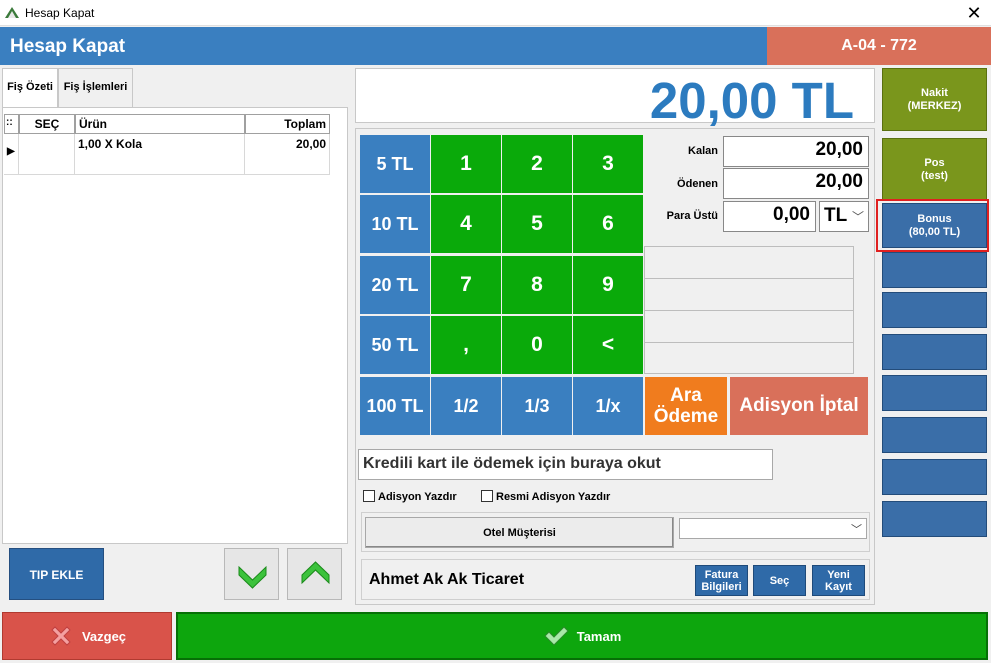  Describe the element at coordinates (838, 574) in the screenshot. I see `yeni-label-1: Yeni` at that location.